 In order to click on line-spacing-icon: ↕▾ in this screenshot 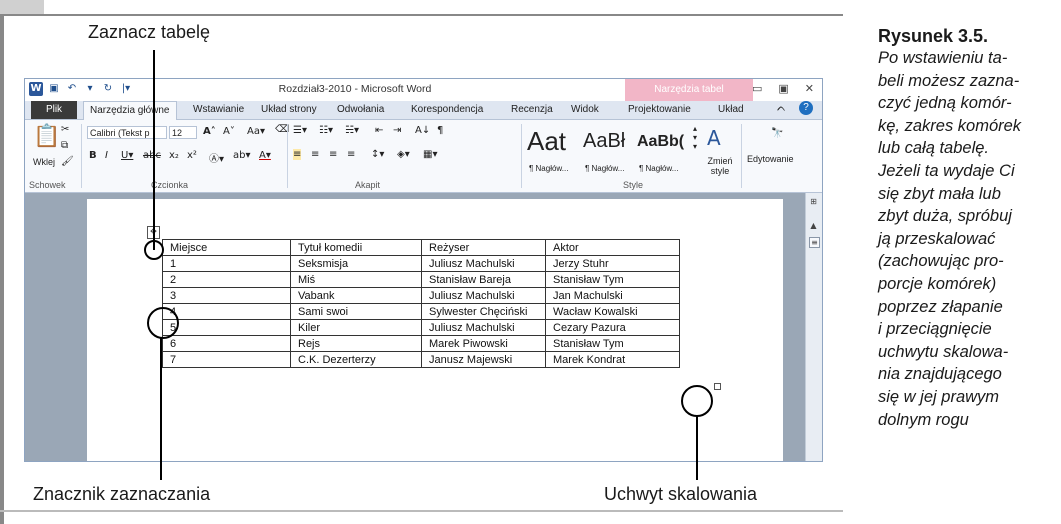, I will do `click(377, 154)`.